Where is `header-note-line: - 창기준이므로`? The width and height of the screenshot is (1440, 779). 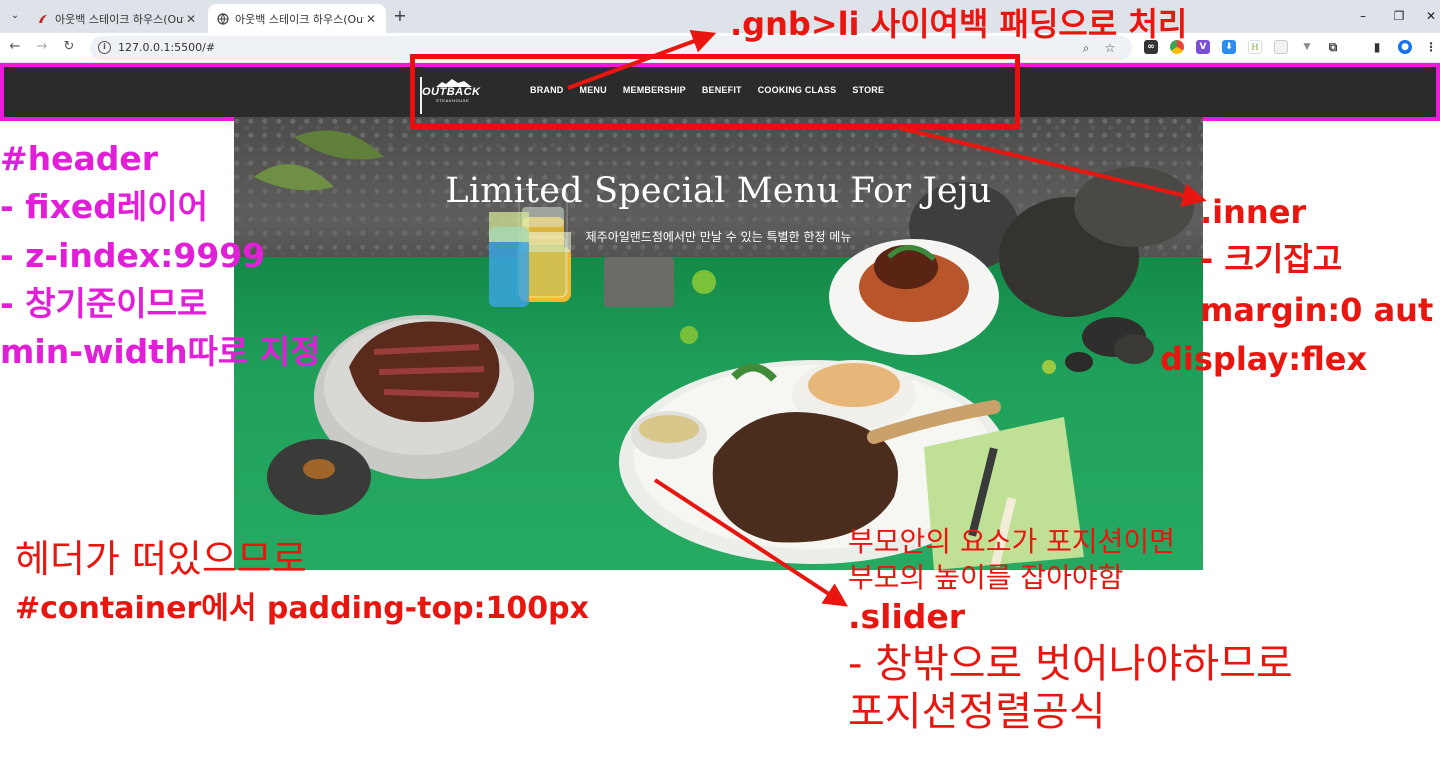
header-note-line: - 창기준이므로 is located at coordinates (104, 303).